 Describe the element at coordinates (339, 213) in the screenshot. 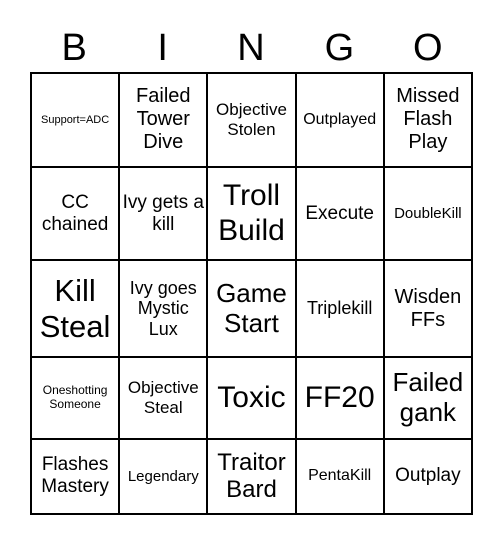

I see `bingo-cell: Execute` at that location.